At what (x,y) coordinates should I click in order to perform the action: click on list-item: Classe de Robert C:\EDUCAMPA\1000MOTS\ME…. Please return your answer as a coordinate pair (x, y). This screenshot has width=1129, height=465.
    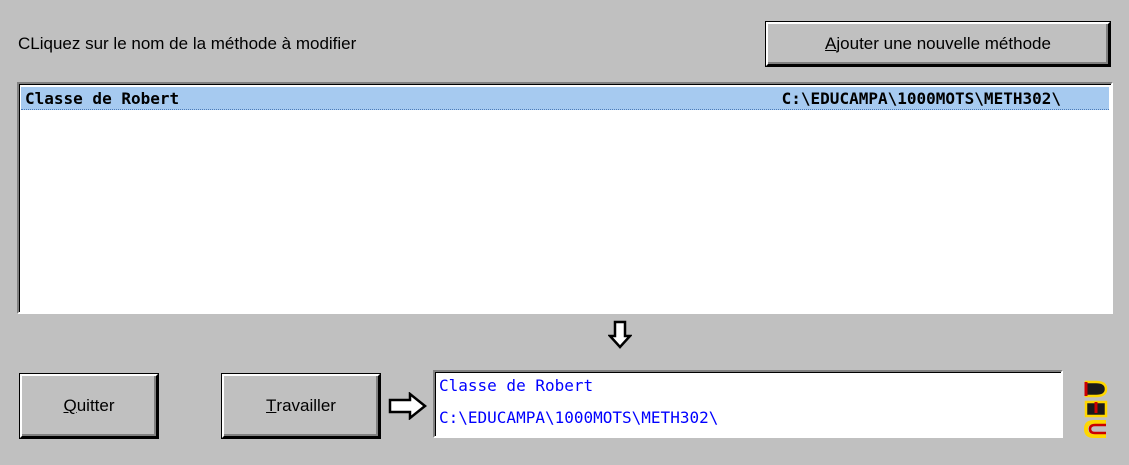
    Looking at the image, I should click on (565, 98).